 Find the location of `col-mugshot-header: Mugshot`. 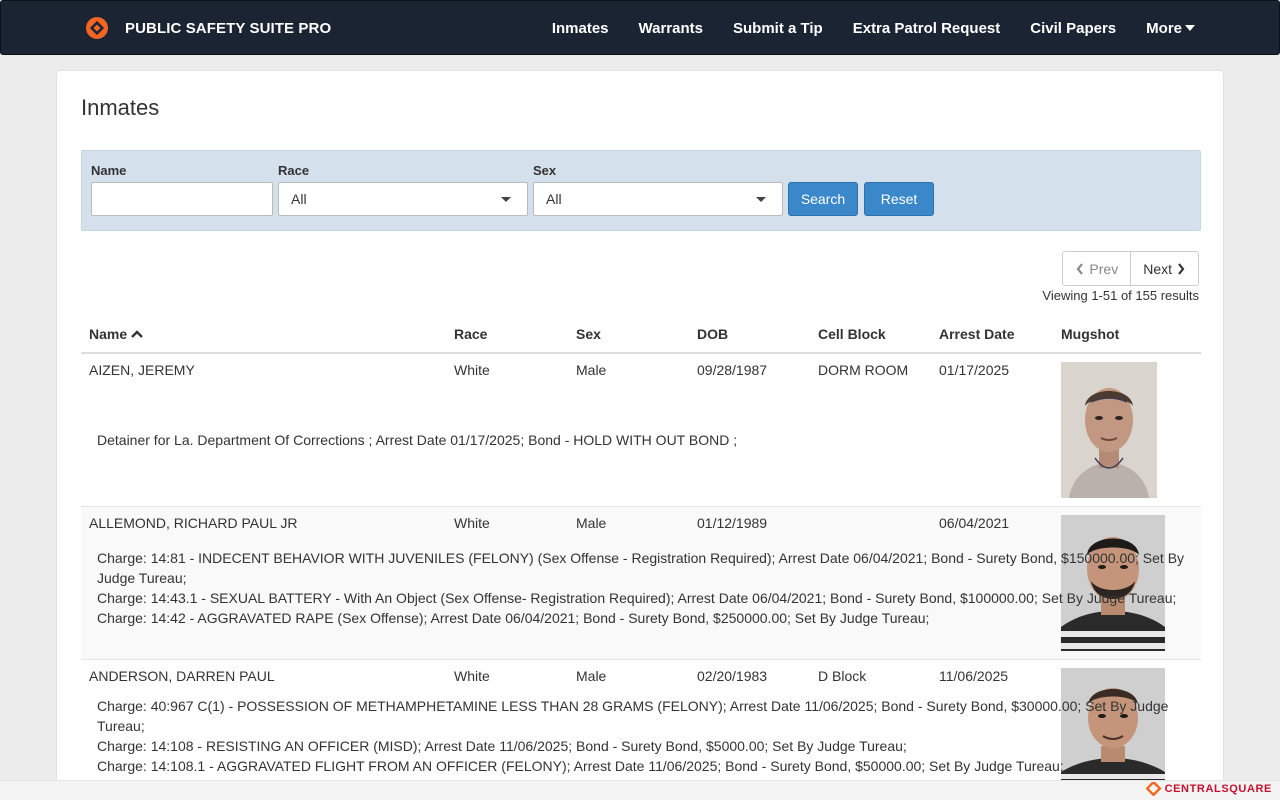

col-mugshot-header: Mugshot is located at coordinates (1127, 335).